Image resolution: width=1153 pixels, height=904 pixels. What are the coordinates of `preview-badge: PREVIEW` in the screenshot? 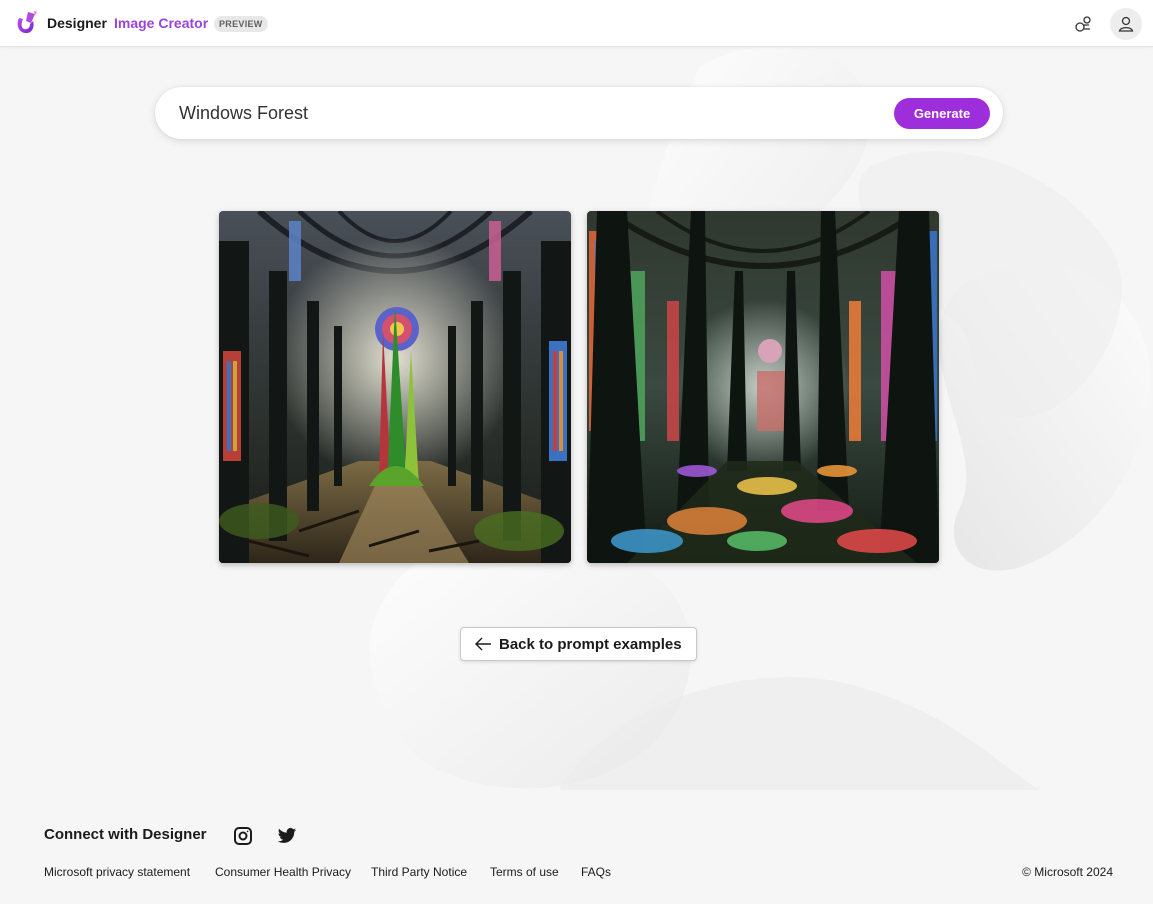 It's located at (241, 24).